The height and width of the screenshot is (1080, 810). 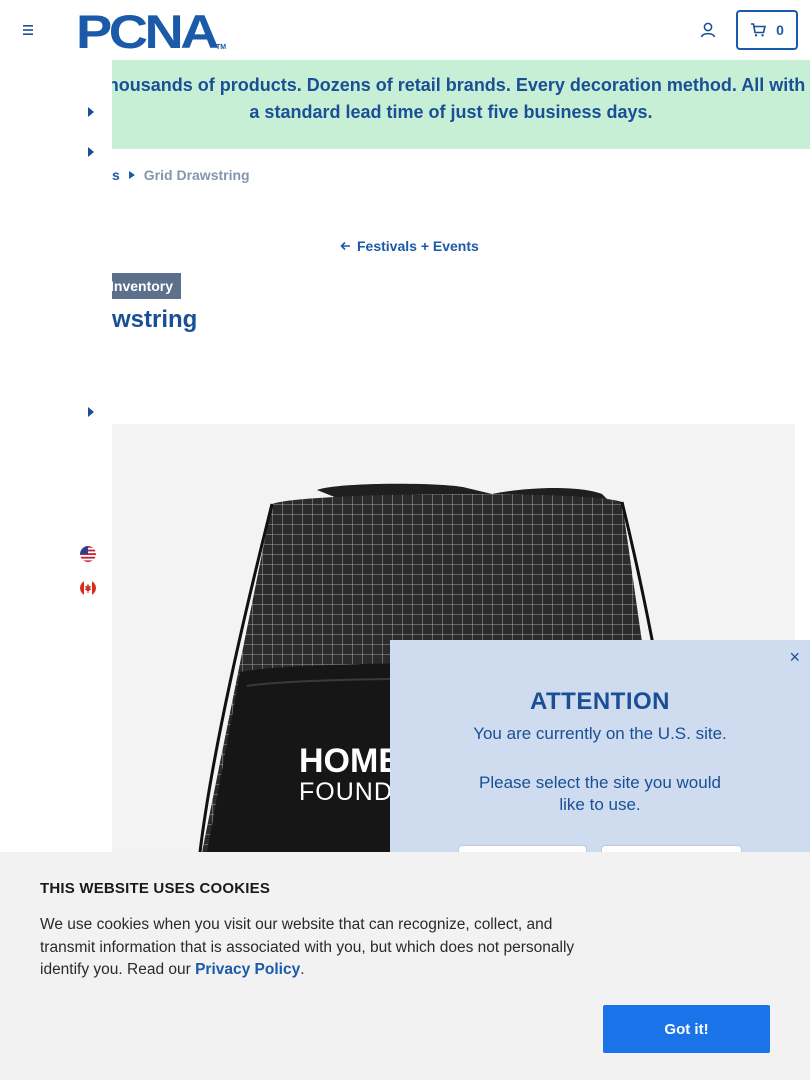 I want to click on svg-text: TM, so click(x=221, y=47).